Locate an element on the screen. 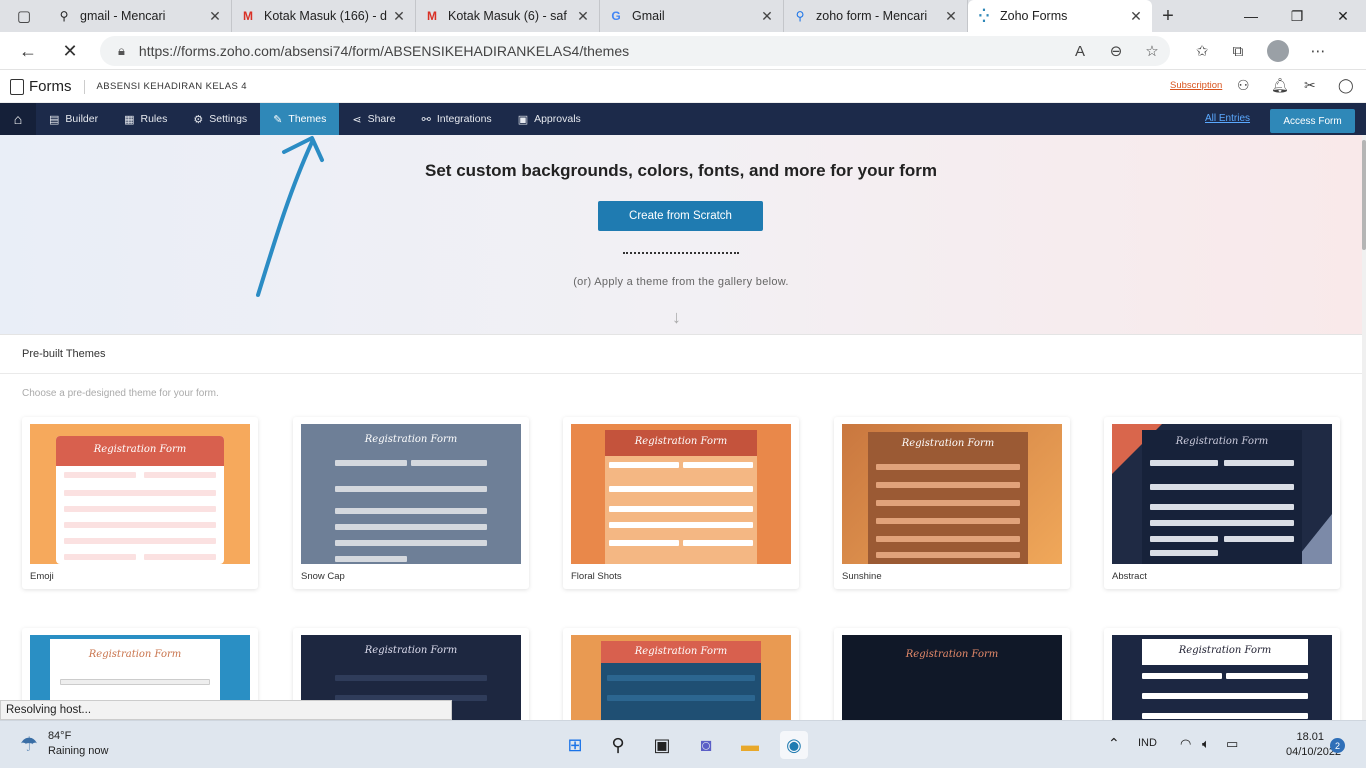 This screenshot has width=1366, height=768. search-icon: ⚲ is located at coordinates (618, 745).